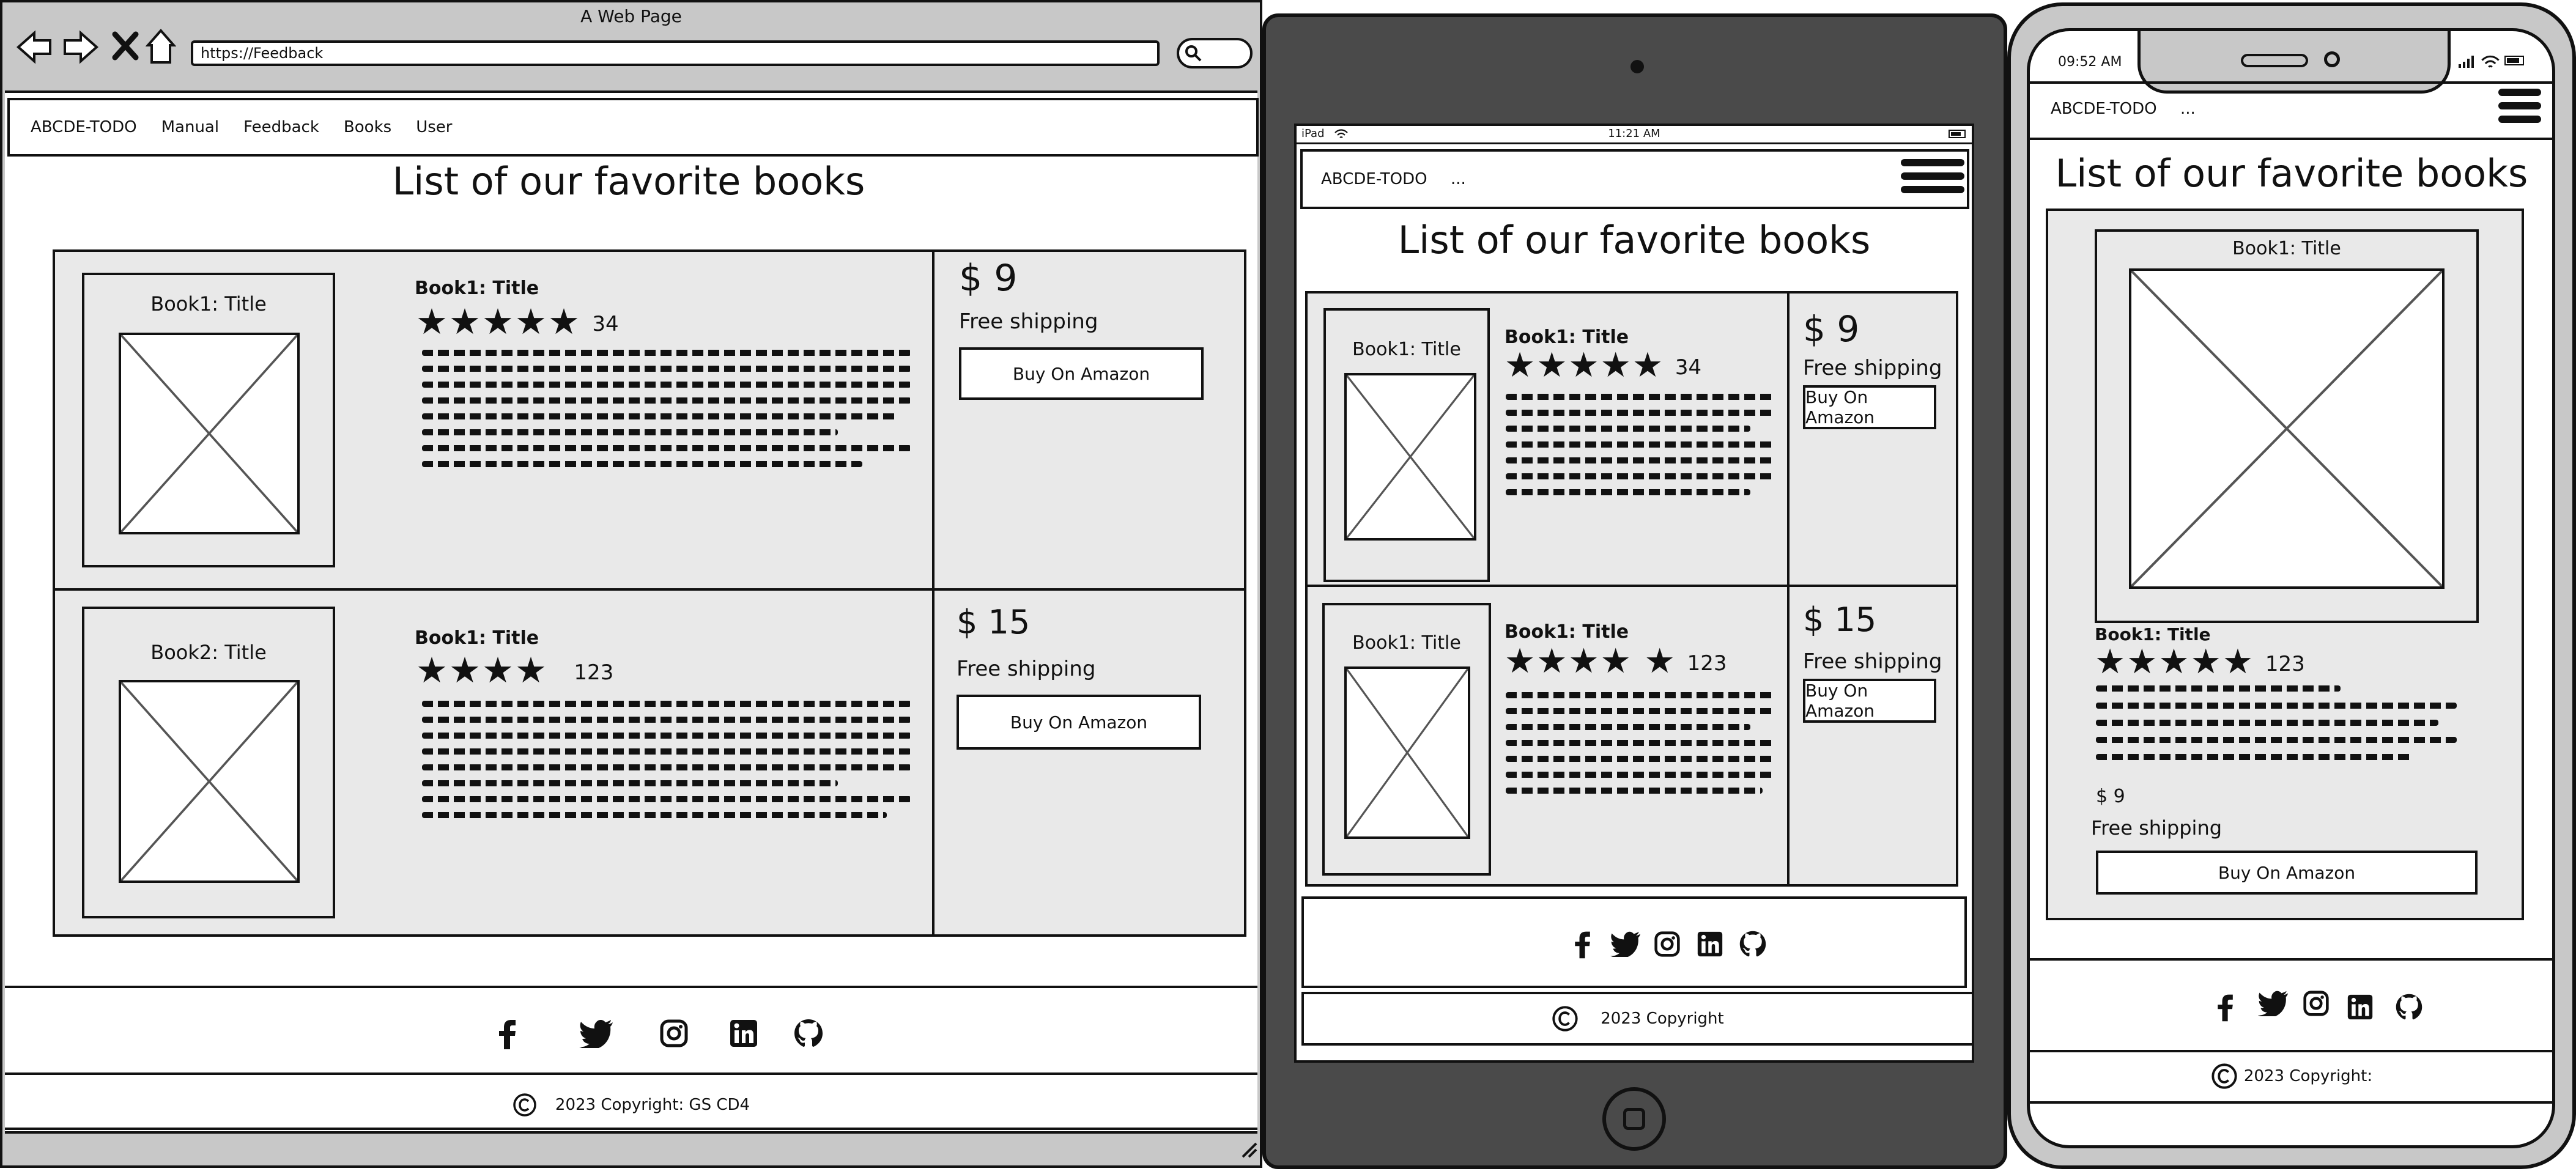  What do you see at coordinates (1215, 53) in the screenshot?
I see `search-box` at bounding box center [1215, 53].